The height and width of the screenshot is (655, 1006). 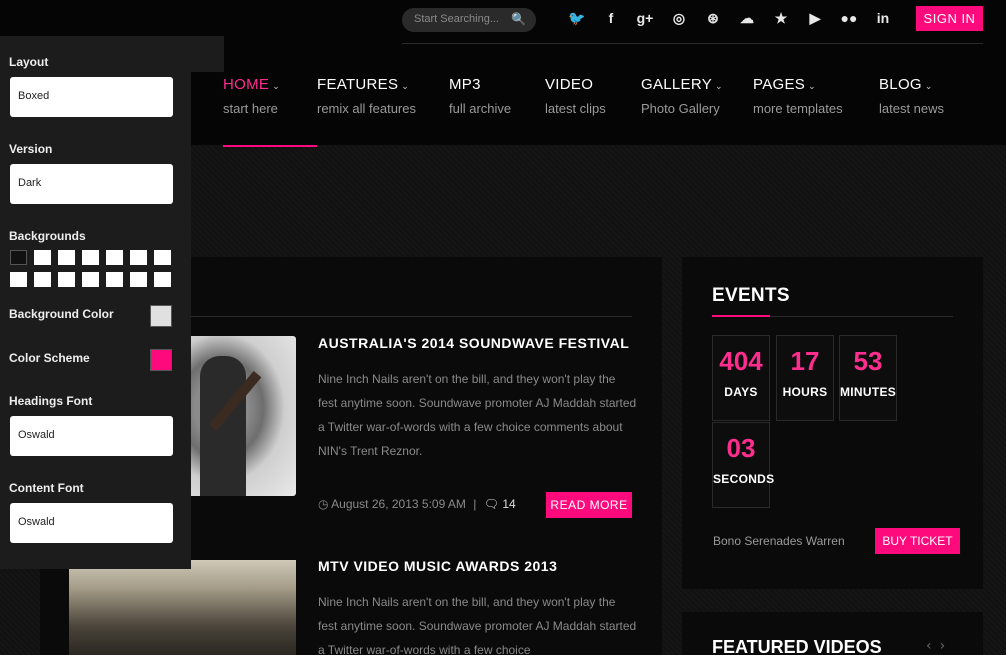 What do you see at coordinates (917, 541) in the screenshot?
I see `buy-ticket-button: BUY TICKET` at bounding box center [917, 541].